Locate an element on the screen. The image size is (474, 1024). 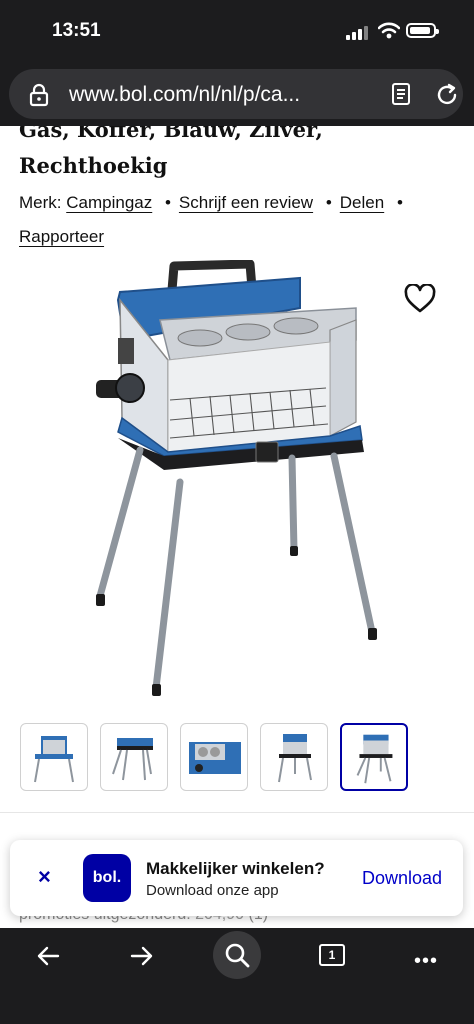
banner-subtitle: Download onze app is located at coordinates (212, 890).